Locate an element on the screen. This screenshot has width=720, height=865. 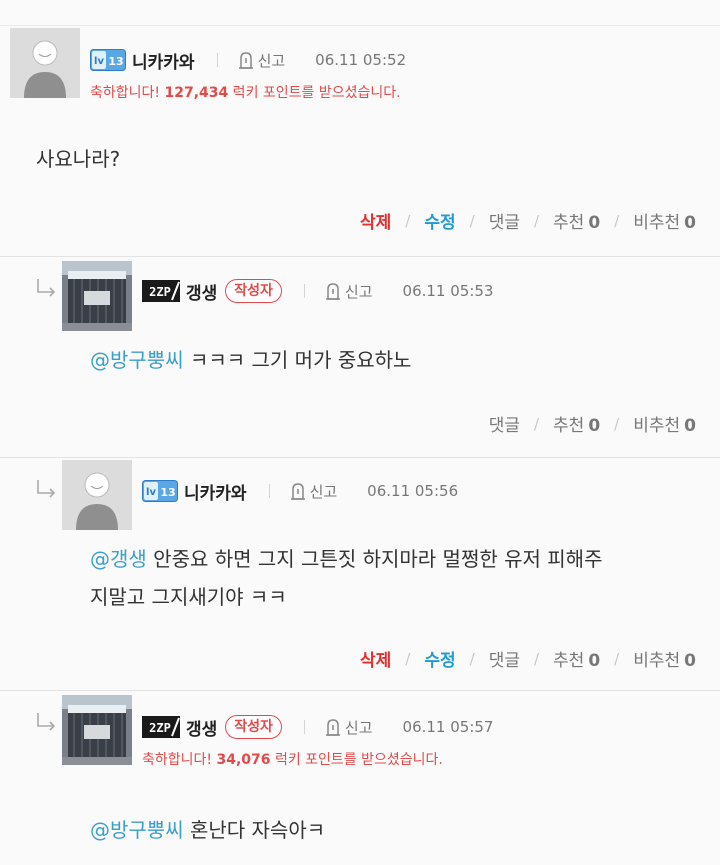
lucky-points-notice: 축하합니다! 127,434 럭키 포인트를 받으셨습니다. is located at coordinates (245, 92).